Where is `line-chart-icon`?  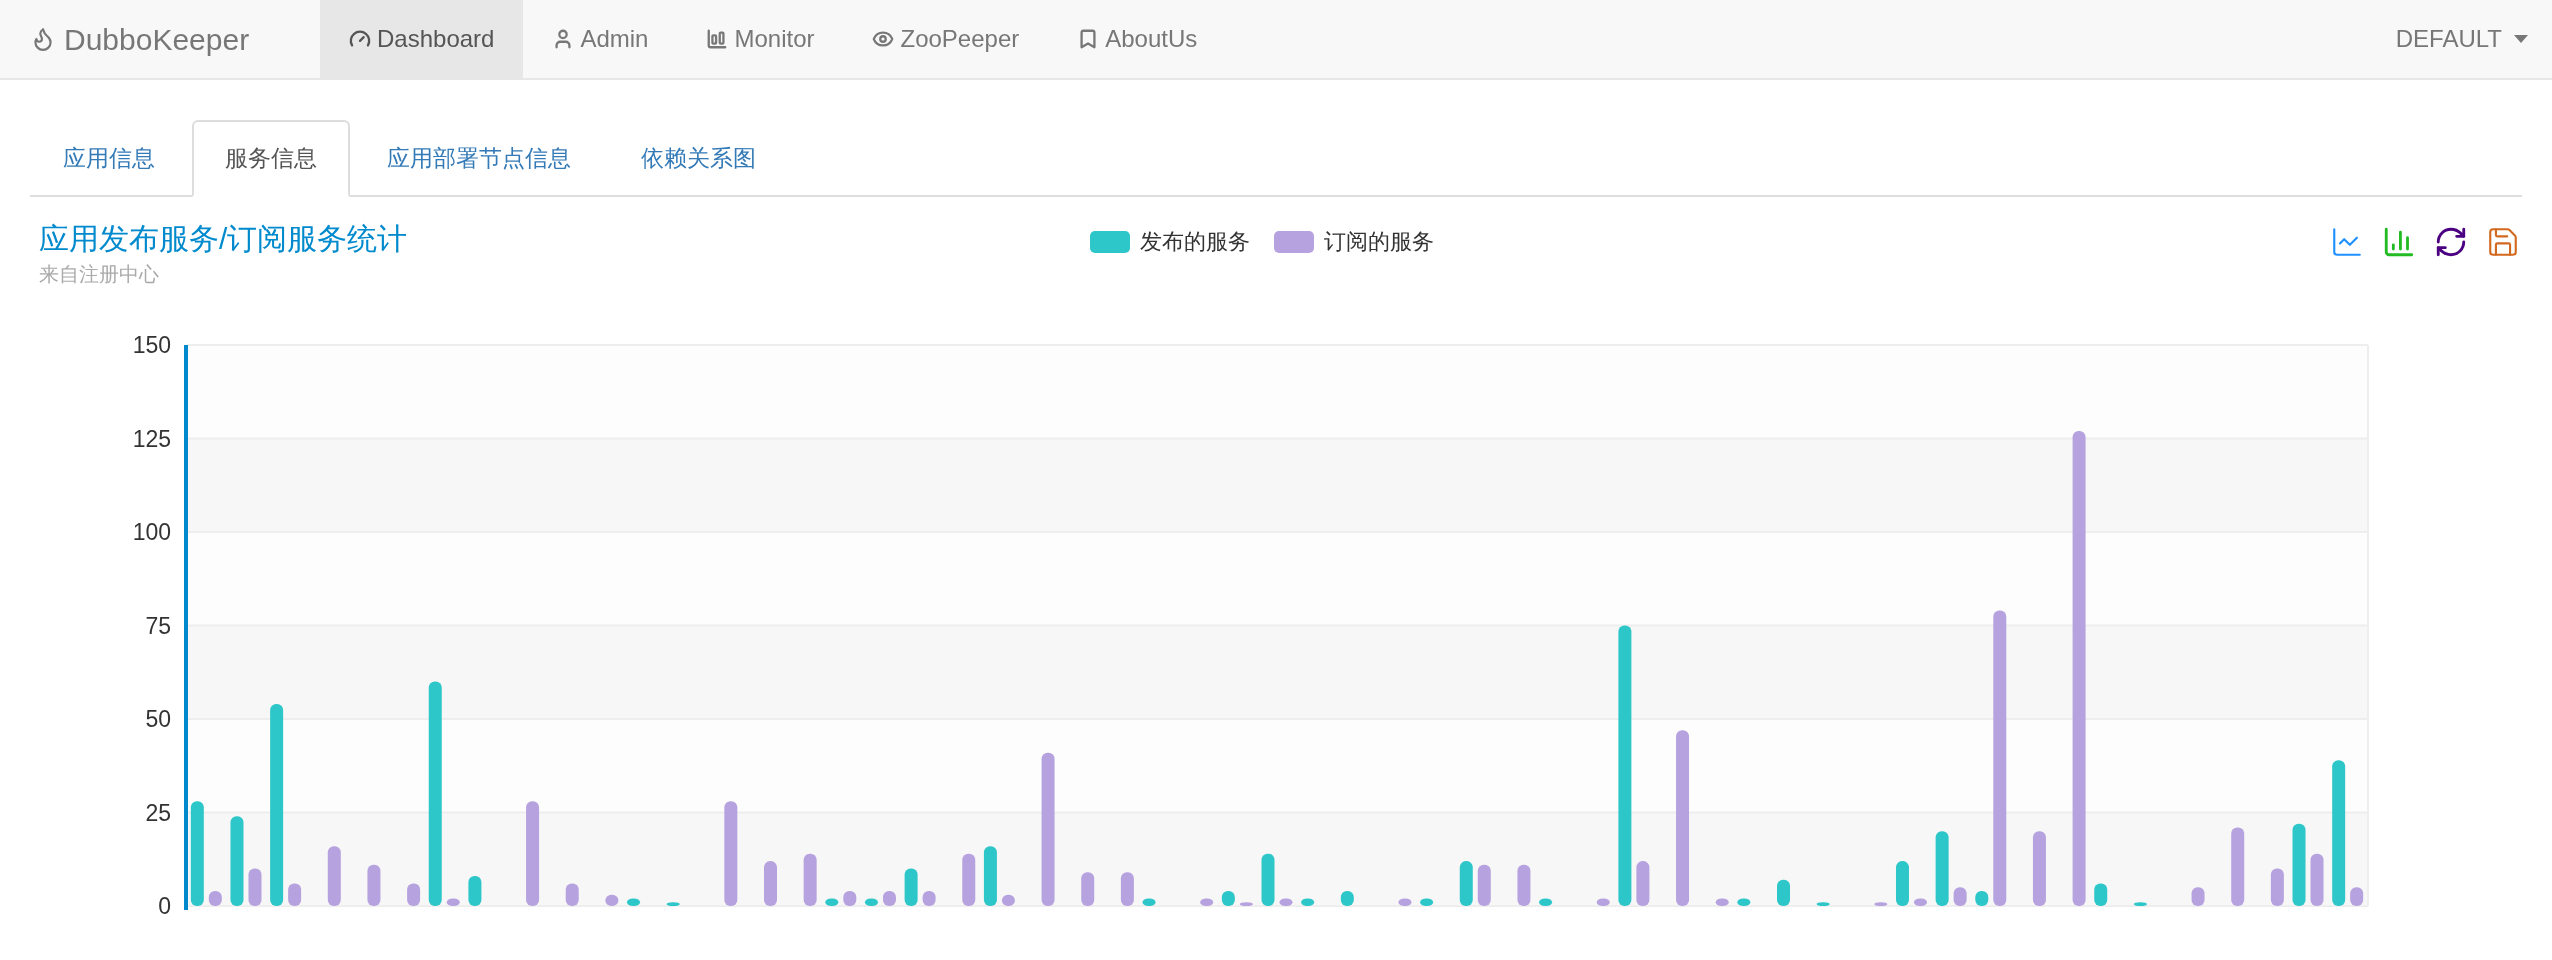
line-chart-icon is located at coordinates (2347, 242).